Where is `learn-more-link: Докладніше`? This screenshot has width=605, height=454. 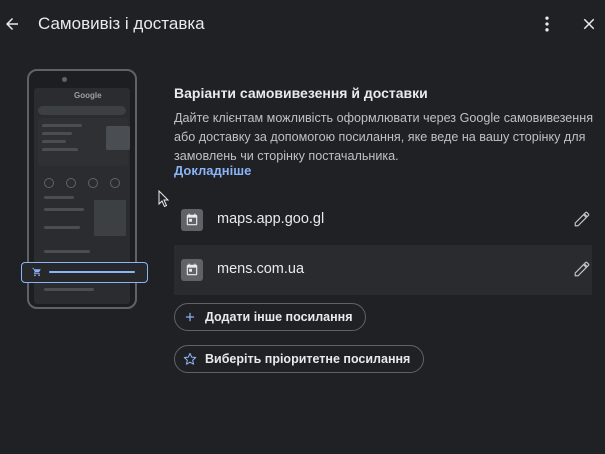
learn-more-link: Докладніше is located at coordinates (212, 170).